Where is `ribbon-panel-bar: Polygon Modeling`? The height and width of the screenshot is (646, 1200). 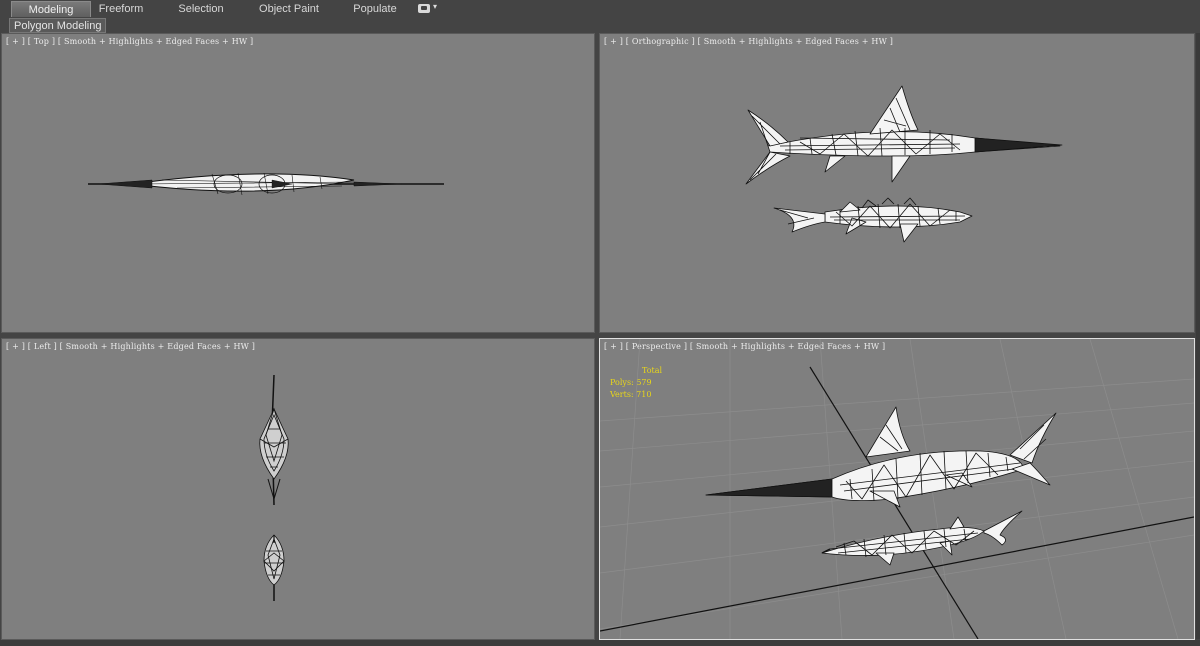
ribbon-panel-bar: Polygon Modeling is located at coordinates (600, 25).